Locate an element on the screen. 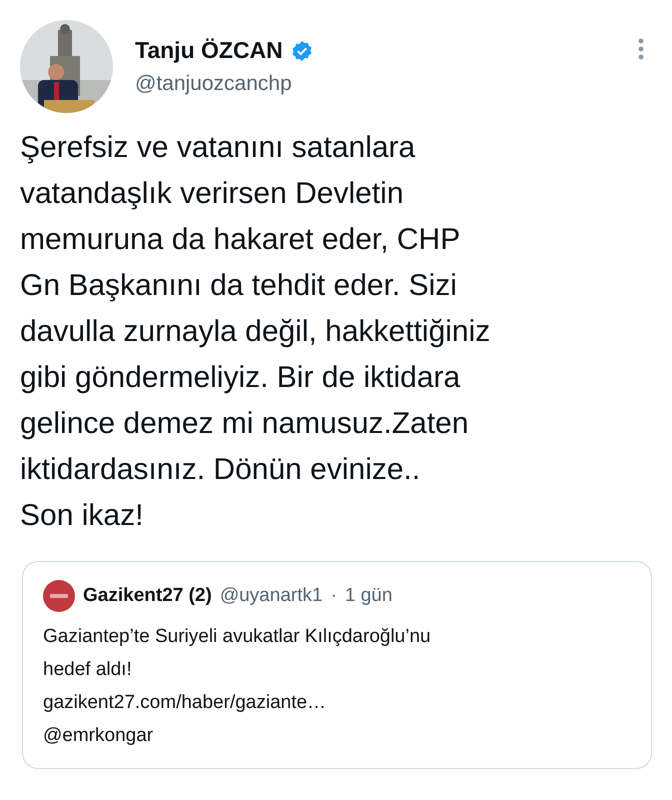 The image size is (672, 800). logo-icon is located at coordinates (59, 596).